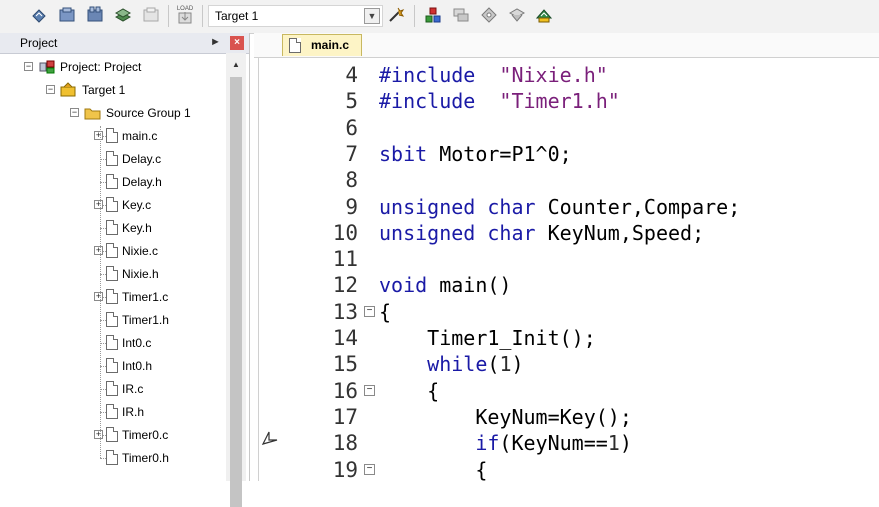 The image size is (879, 507). I want to click on manage-rte-icon, so click(517, 15).